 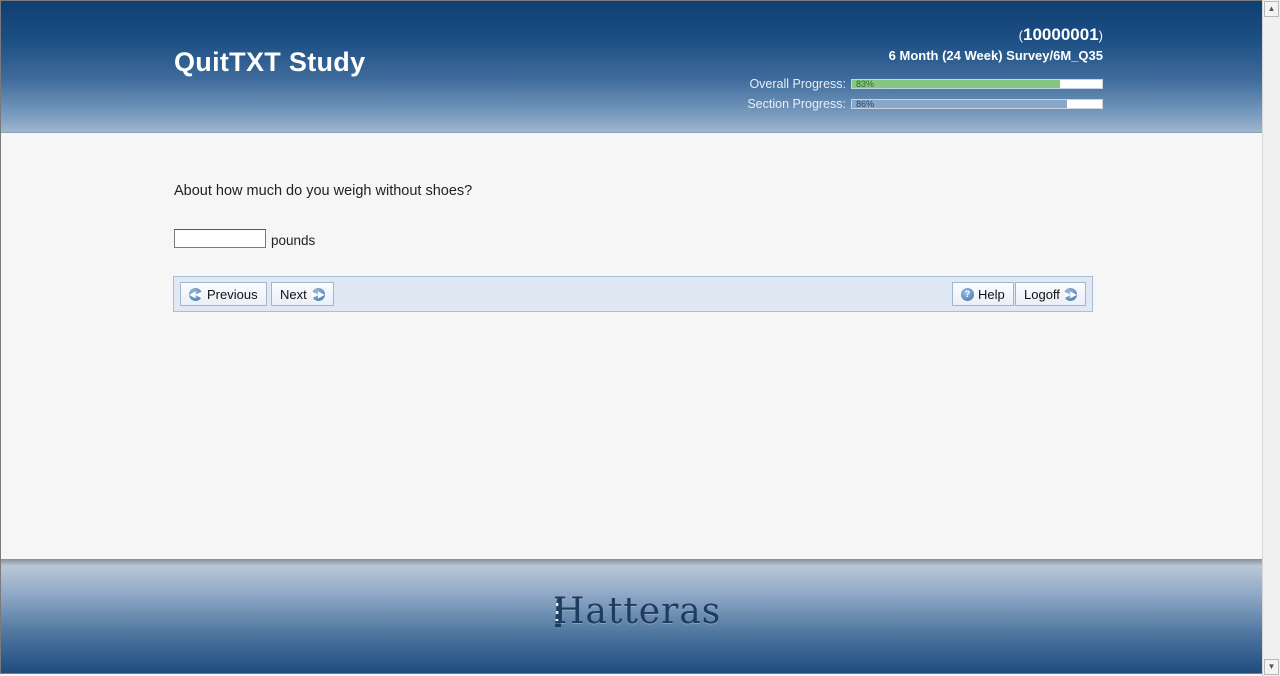 What do you see at coordinates (865, 84) in the screenshot?
I see `overall-progress-percent: 83%` at bounding box center [865, 84].